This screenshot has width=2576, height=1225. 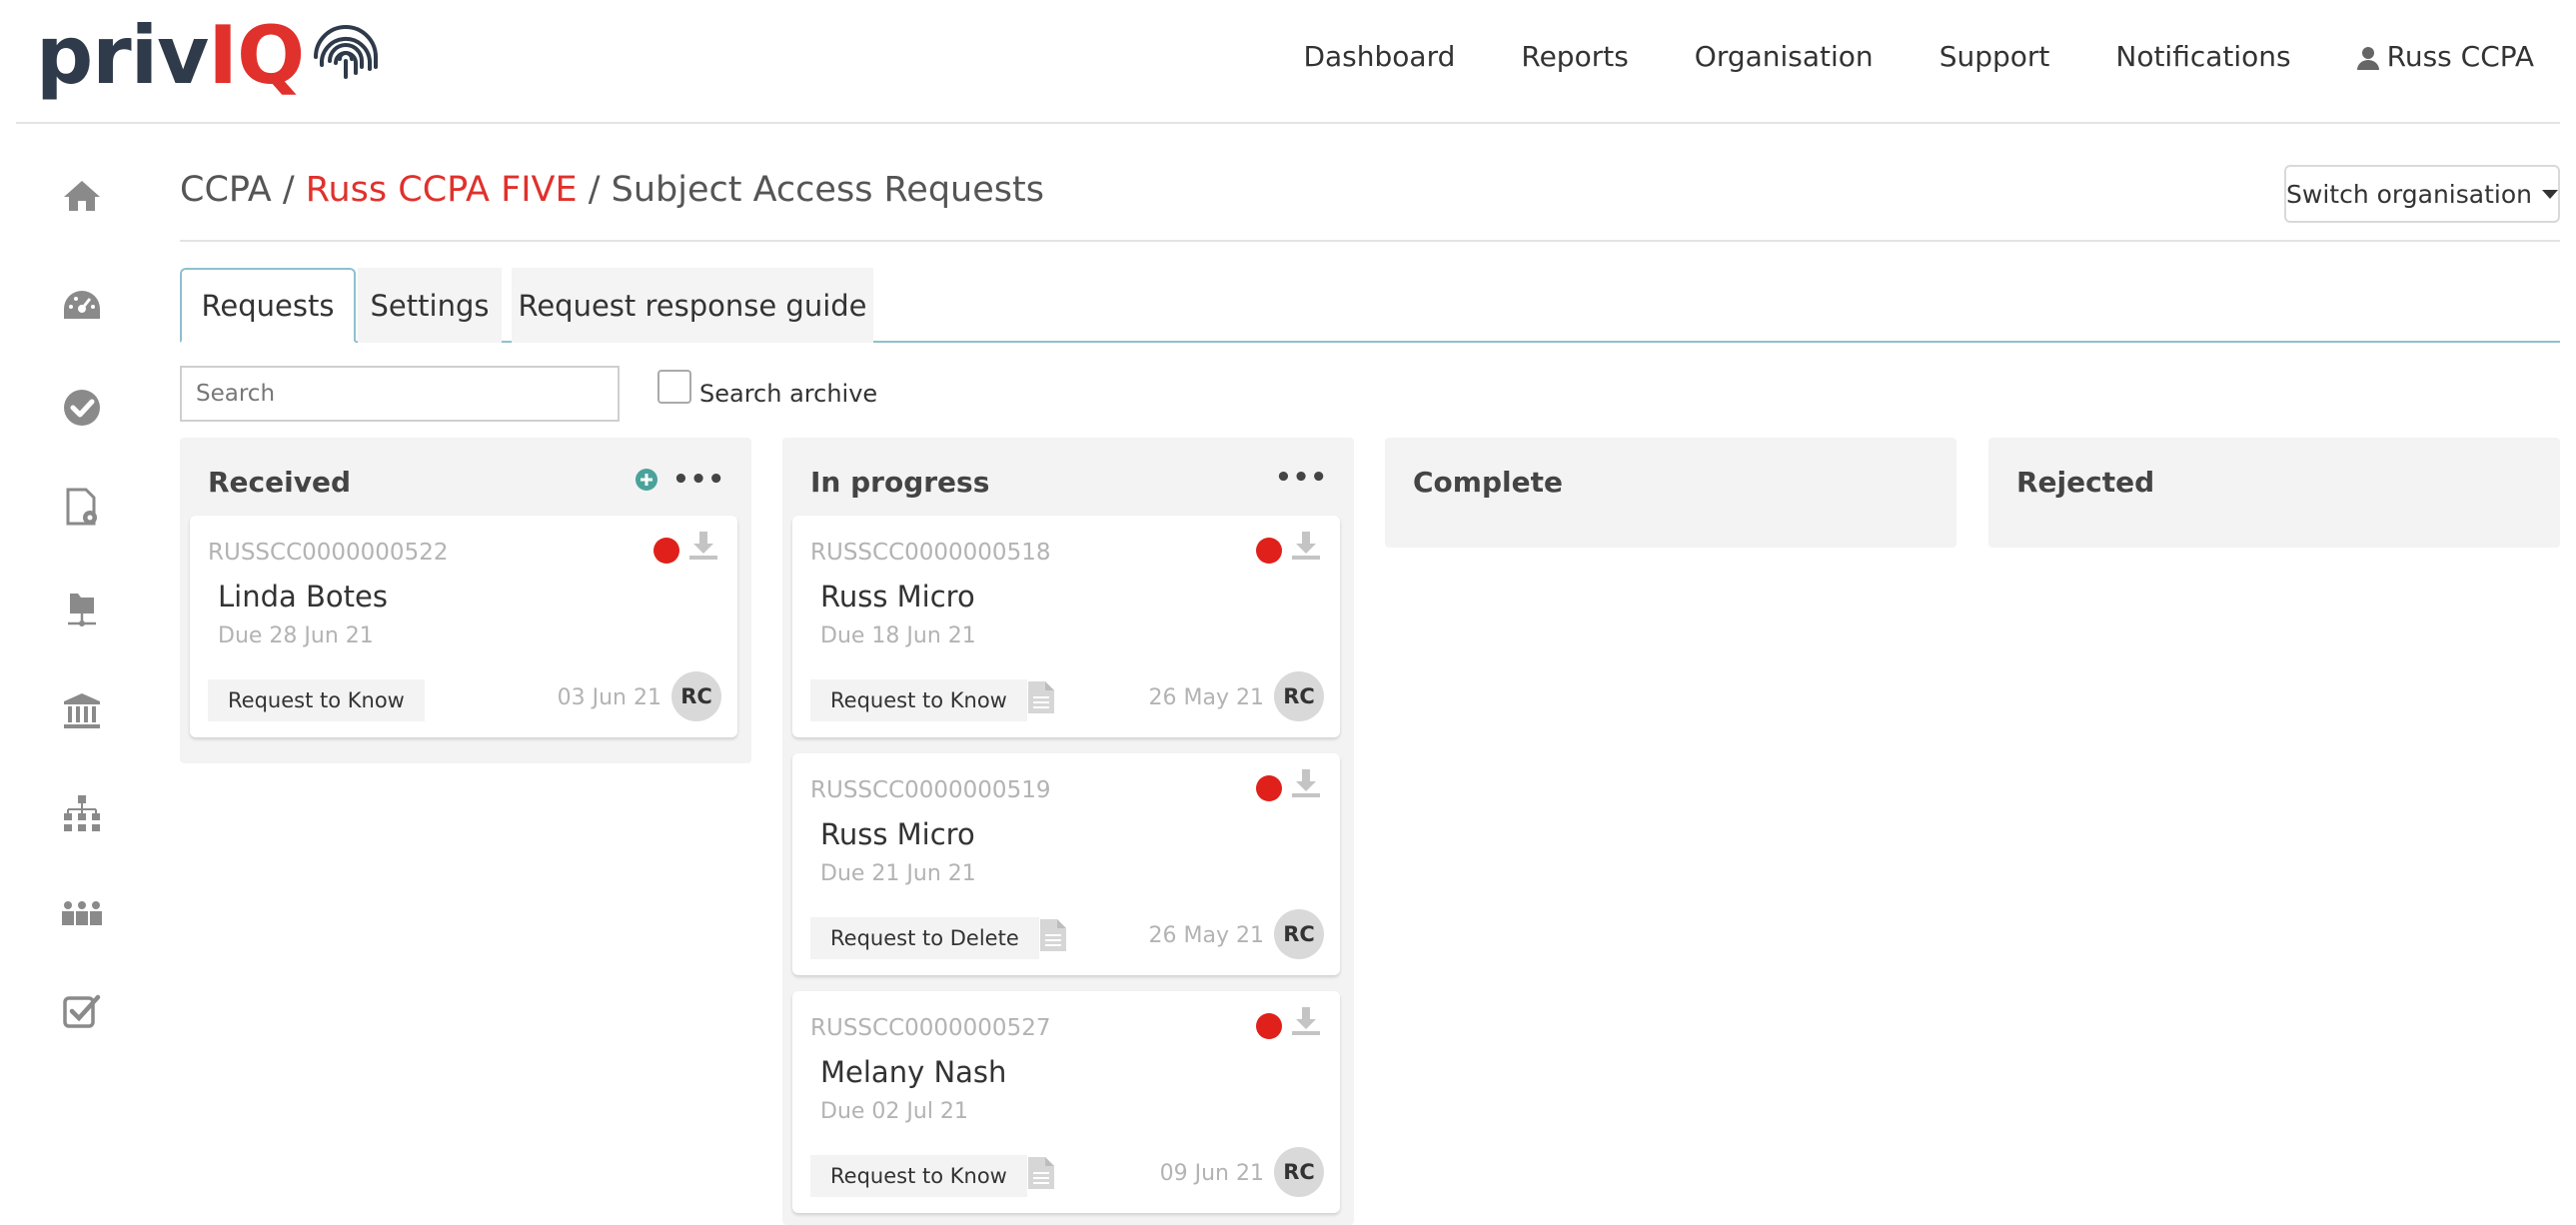 I want to click on request-id: RUSSCC0000000519, so click(x=930, y=790).